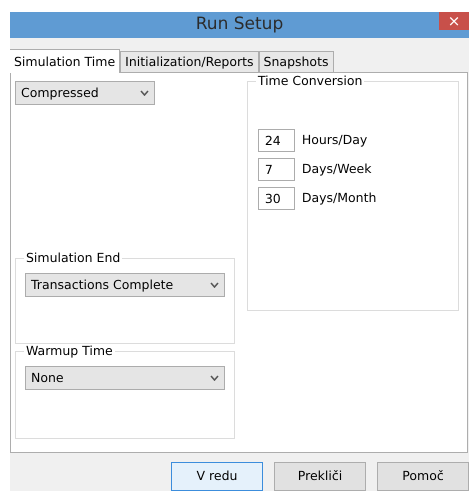 This screenshot has width=469, height=491. What do you see at coordinates (125, 378) in the screenshot?
I see `warmup-time-dropdown: None` at bounding box center [125, 378].